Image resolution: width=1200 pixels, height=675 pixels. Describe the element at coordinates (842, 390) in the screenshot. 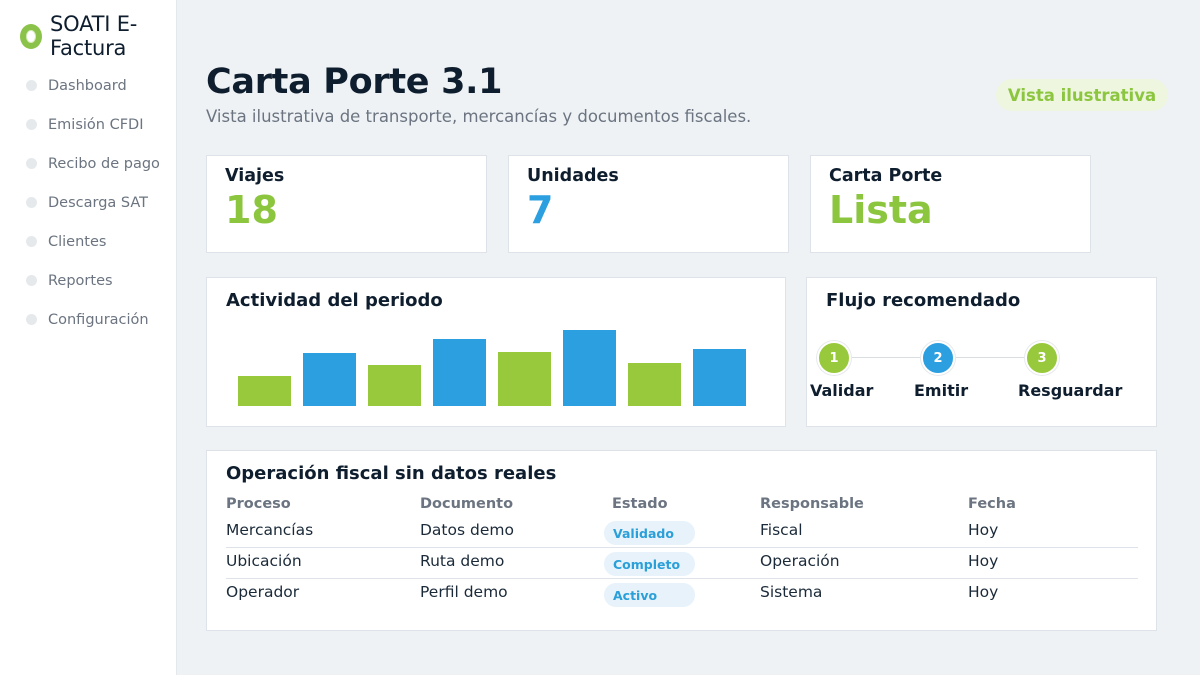

I see `step-1-label: Validar` at that location.